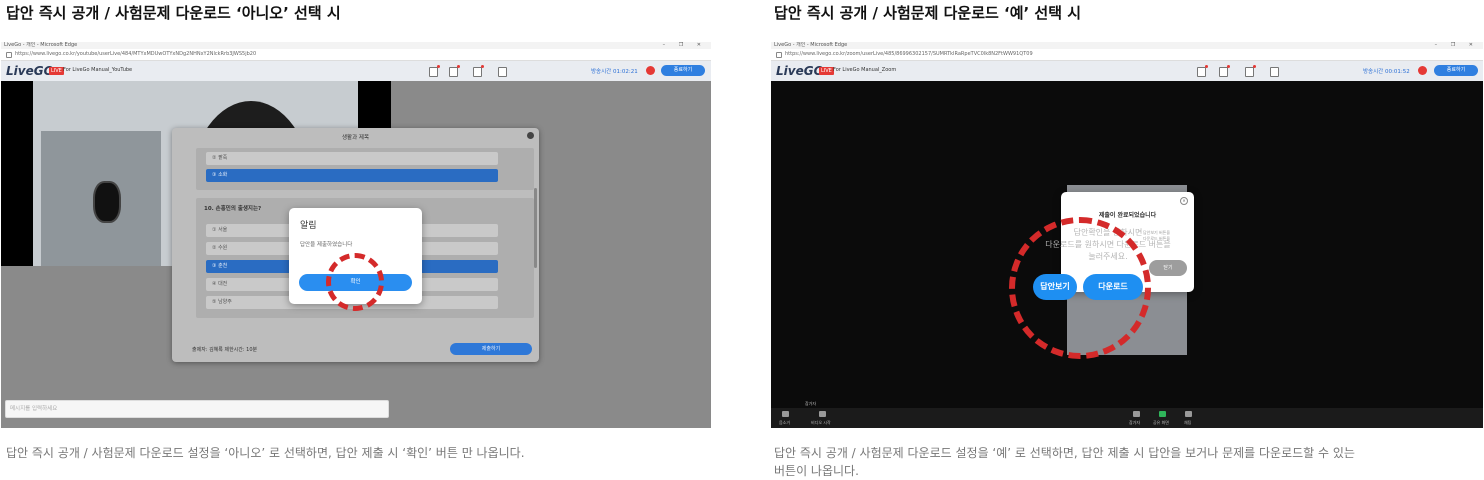  I want to click on zoom-control-bar: 참가자 음소거 비디오 시작 참가자 공유 화면 채팅, so click(1127, 414).